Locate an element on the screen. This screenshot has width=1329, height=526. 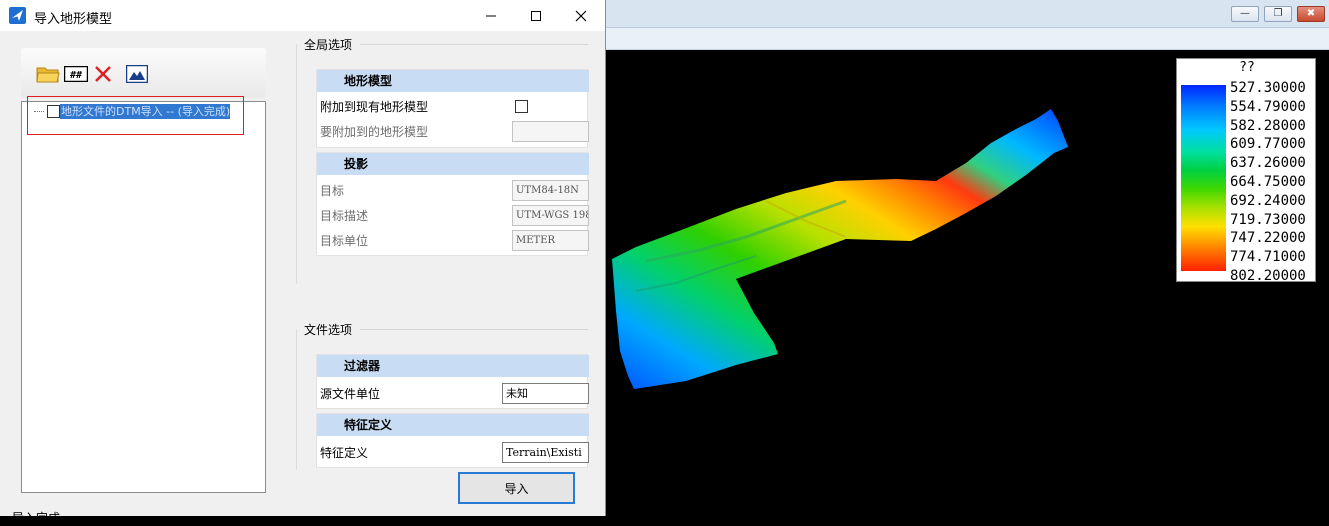
target-model-label: 要附加到的地形模型 is located at coordinates (374, 132).